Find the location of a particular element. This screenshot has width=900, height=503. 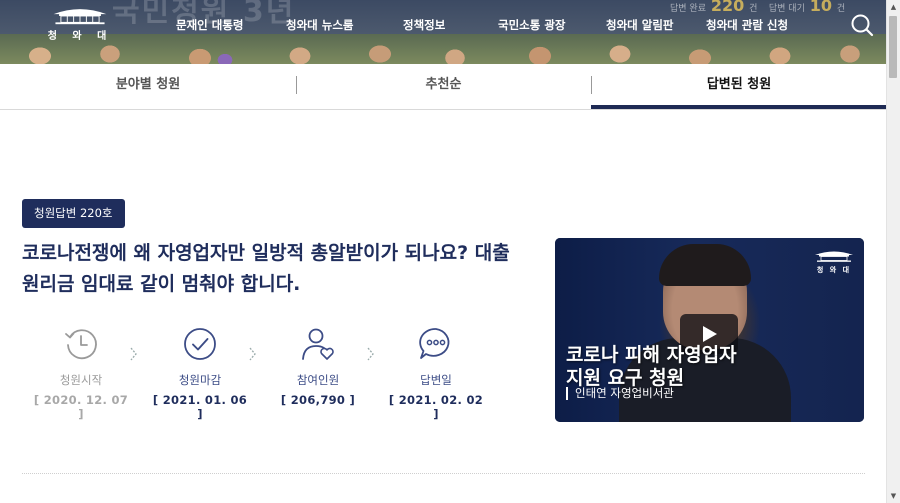

step-close: 청원마감 [ 2021. 01. 06 ] is located at coordinates (200, 373).